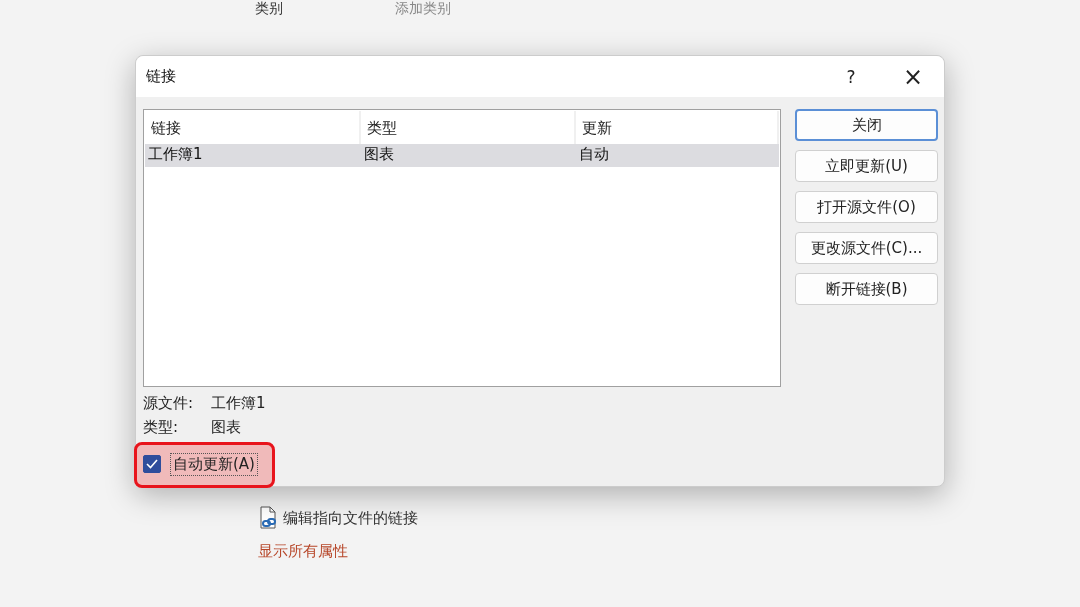  What do you see at coordinates (462, 155) in the screenshot?
I see `list-row: 工作簿1 图表 自动` at bounding box center [462, 155].